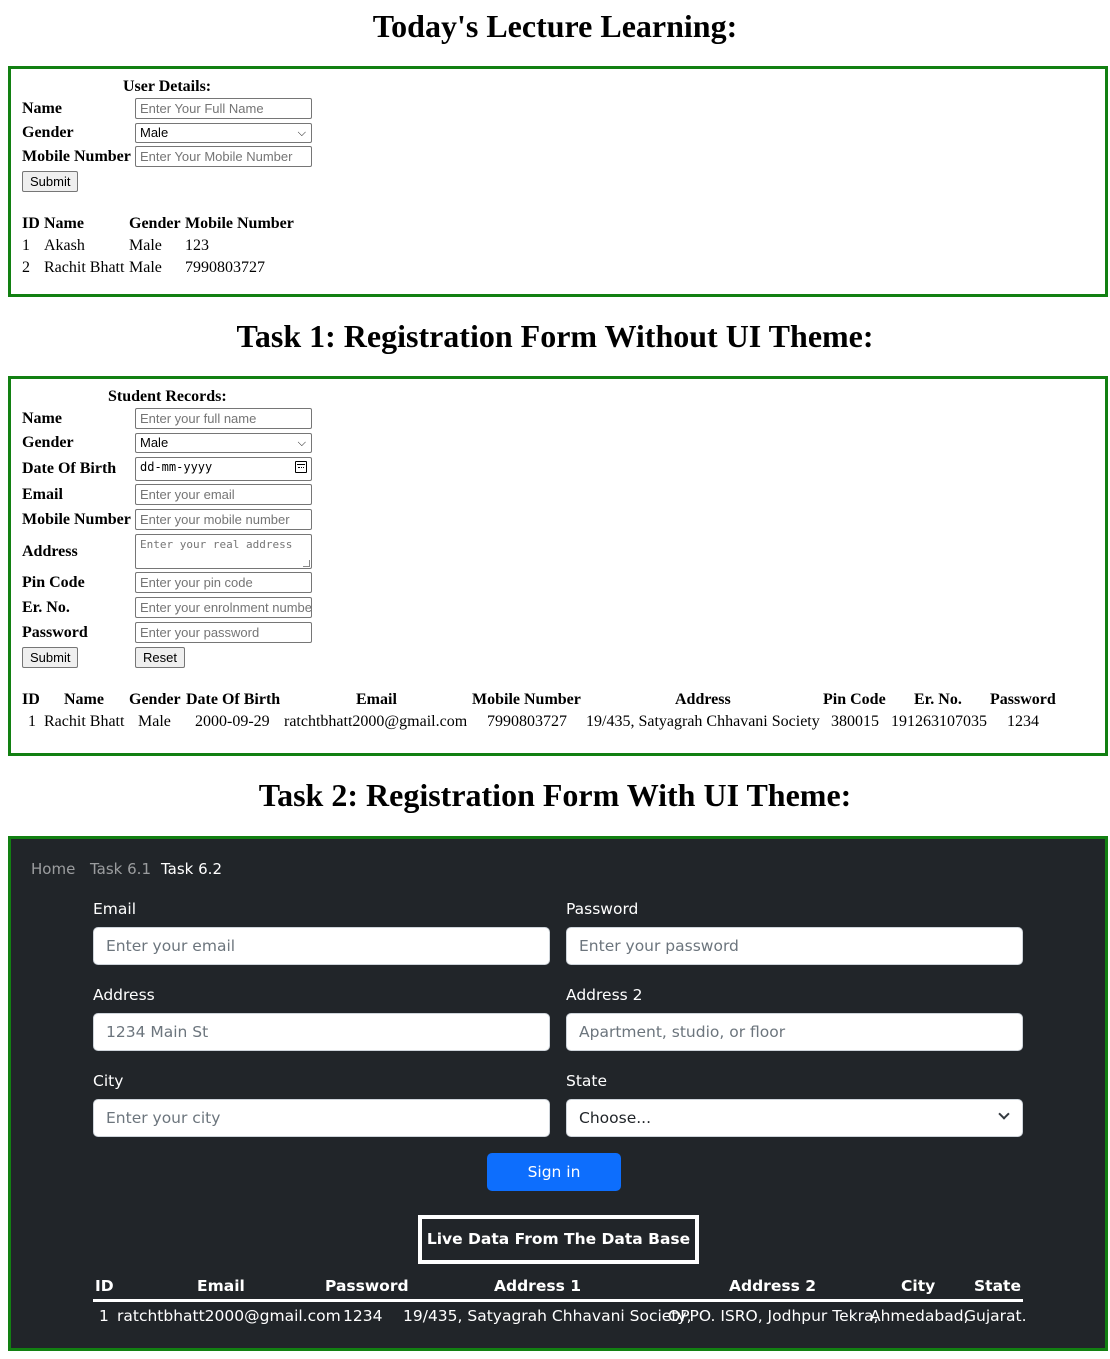 The height and width of the screenshot is (1359, 1110). Describe the element at coordinates (69, 468) in the screenshot. I see `dob-label: Date Of Birth` at that location.